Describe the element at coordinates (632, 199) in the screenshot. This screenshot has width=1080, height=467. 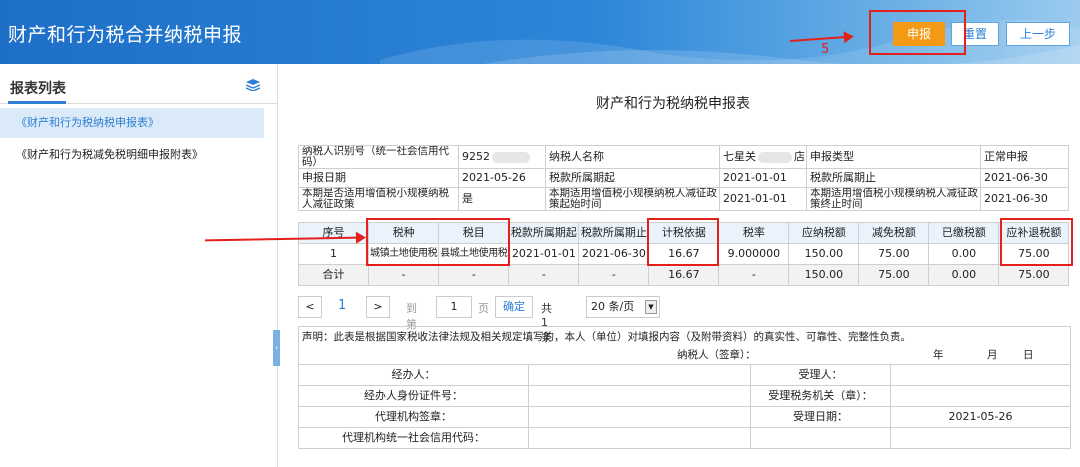
I see `policy-start-label: 本期适用增值税小规模纳税人减征政策起始时间` at that location.